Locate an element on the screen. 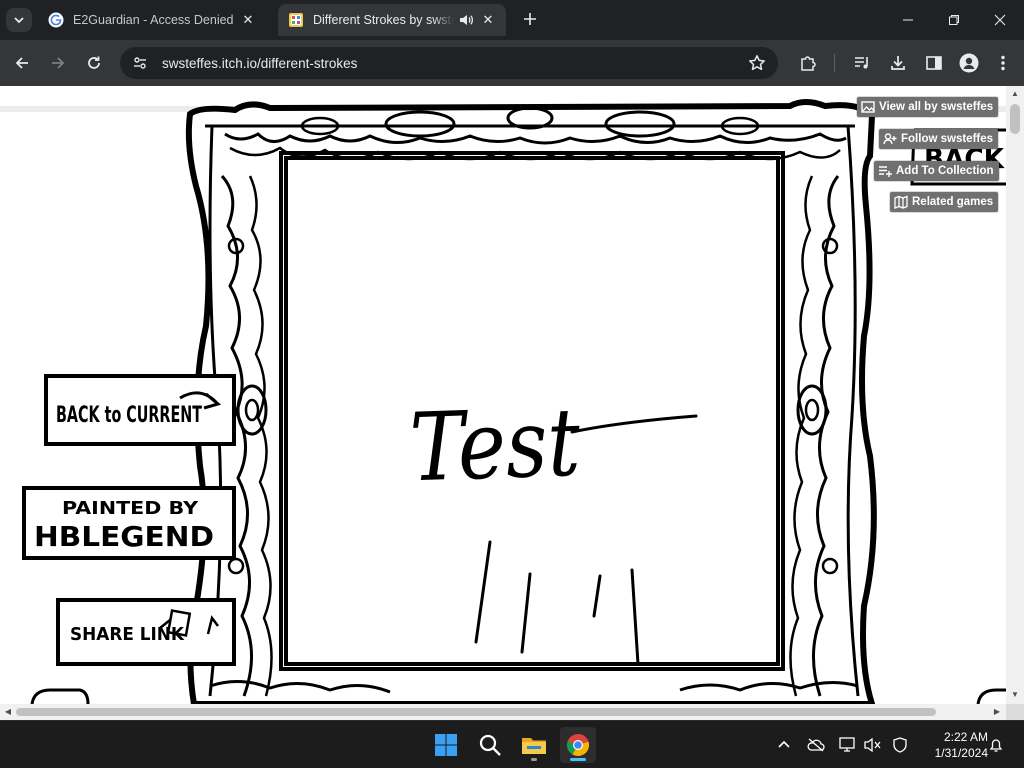 Image resolution: width=1024 pixels, height=768 pixels. onedrive-tray-icon is located at coordinates (816, 745).